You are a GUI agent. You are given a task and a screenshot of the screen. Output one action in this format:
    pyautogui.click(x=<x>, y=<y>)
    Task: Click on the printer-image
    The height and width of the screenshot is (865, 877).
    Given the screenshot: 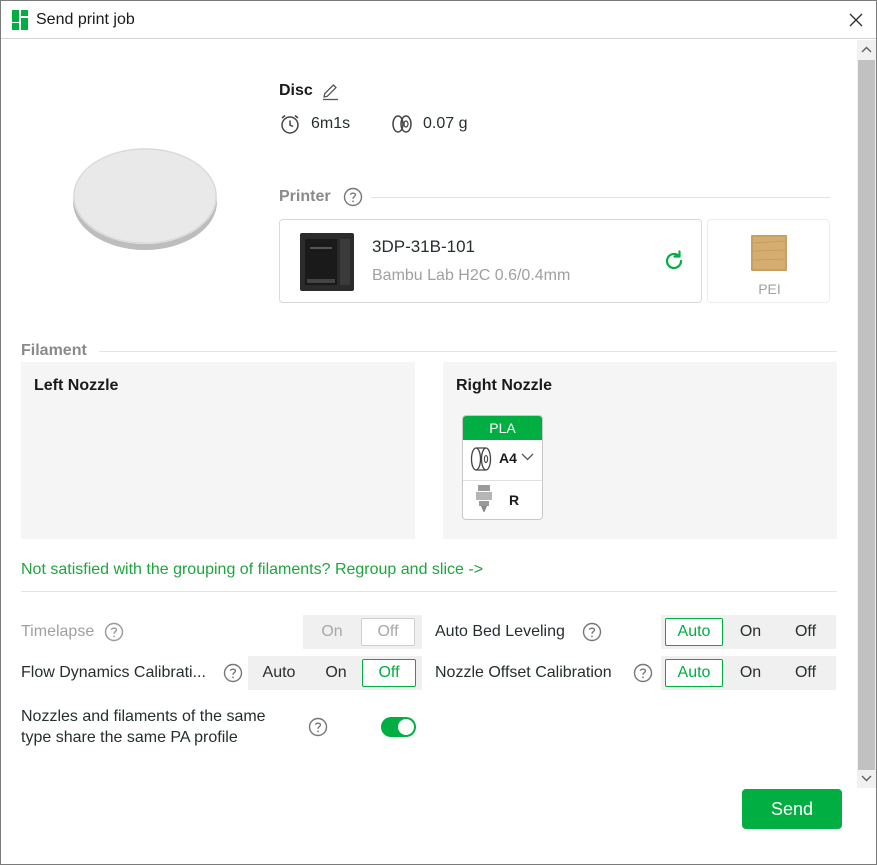 What is the action you would take?
    pyautogui.click(x=327, y=262)
    